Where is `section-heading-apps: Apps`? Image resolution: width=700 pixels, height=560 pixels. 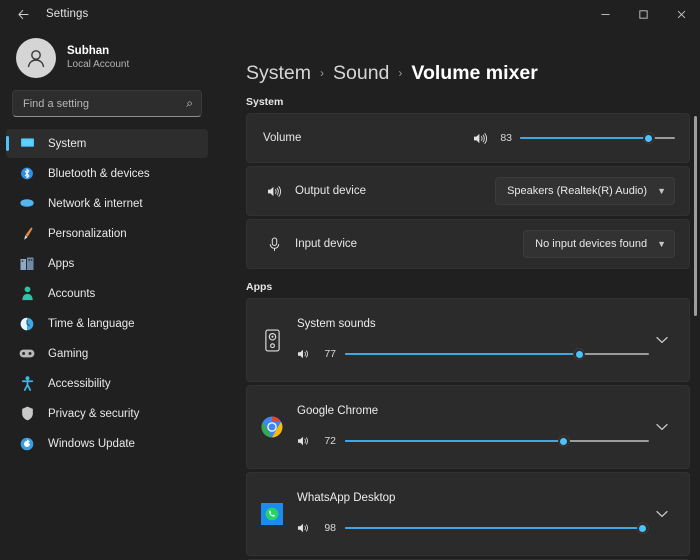
section-heading-apps: Apps is located at coordinates (259, 287).